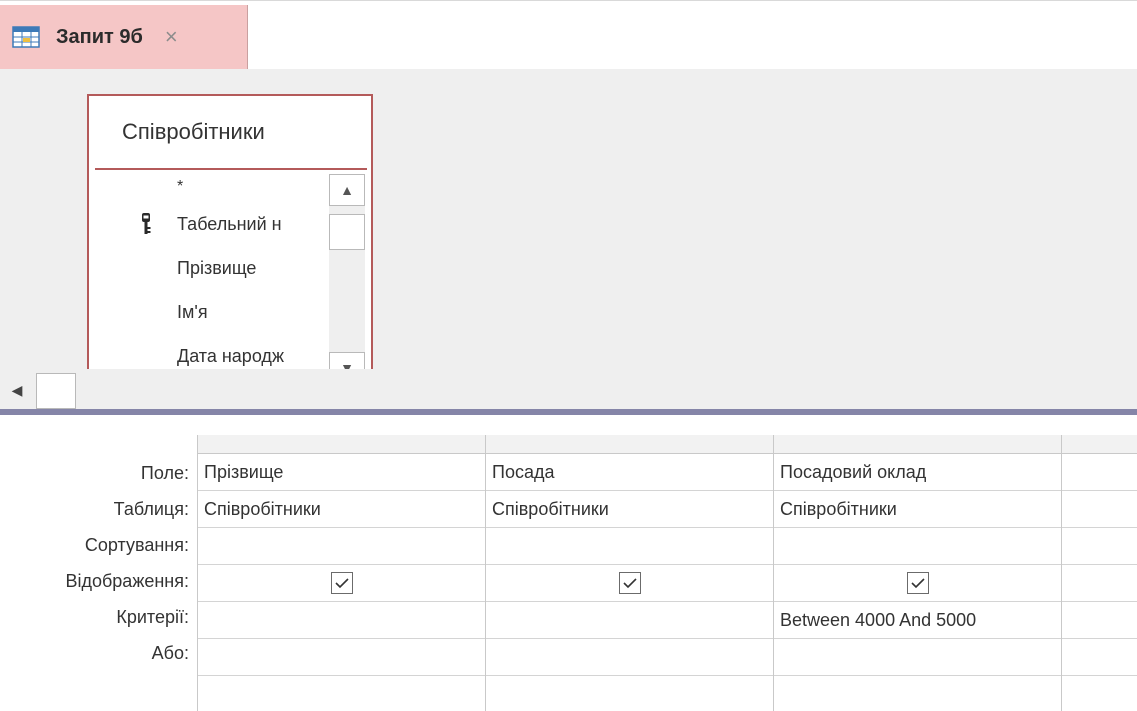  What do you see at coordinates (231, 169) in the screenshot?
I see `table-title-divider` at bounding box center [231, 169].